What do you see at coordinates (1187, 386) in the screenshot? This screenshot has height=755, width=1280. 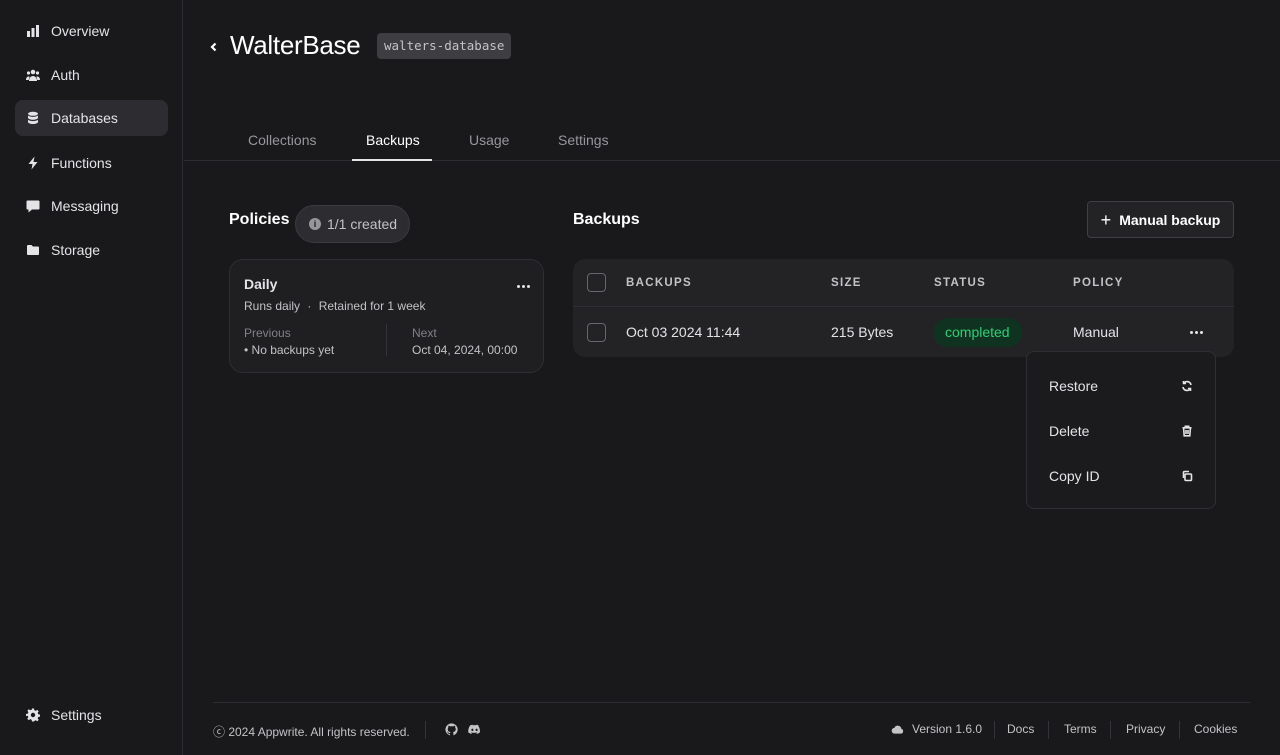 I see `restore-icon` at bounding box center [1187, 386].